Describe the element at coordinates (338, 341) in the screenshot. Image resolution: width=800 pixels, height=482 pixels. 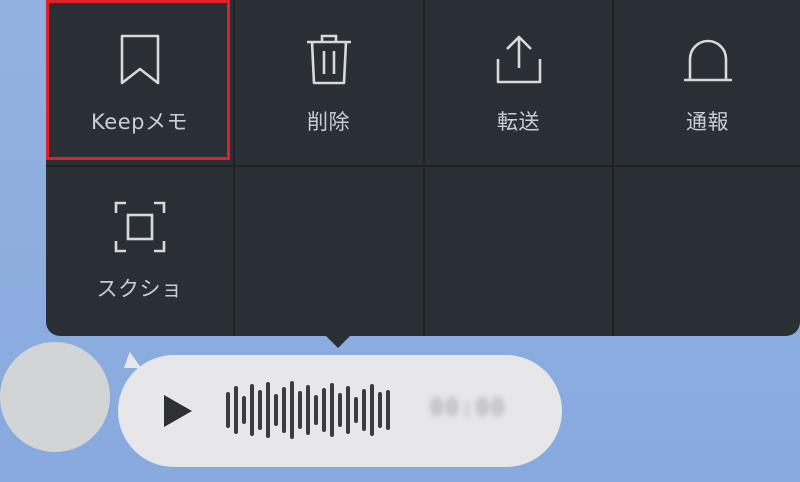
I see `menu-pointer` at that location.